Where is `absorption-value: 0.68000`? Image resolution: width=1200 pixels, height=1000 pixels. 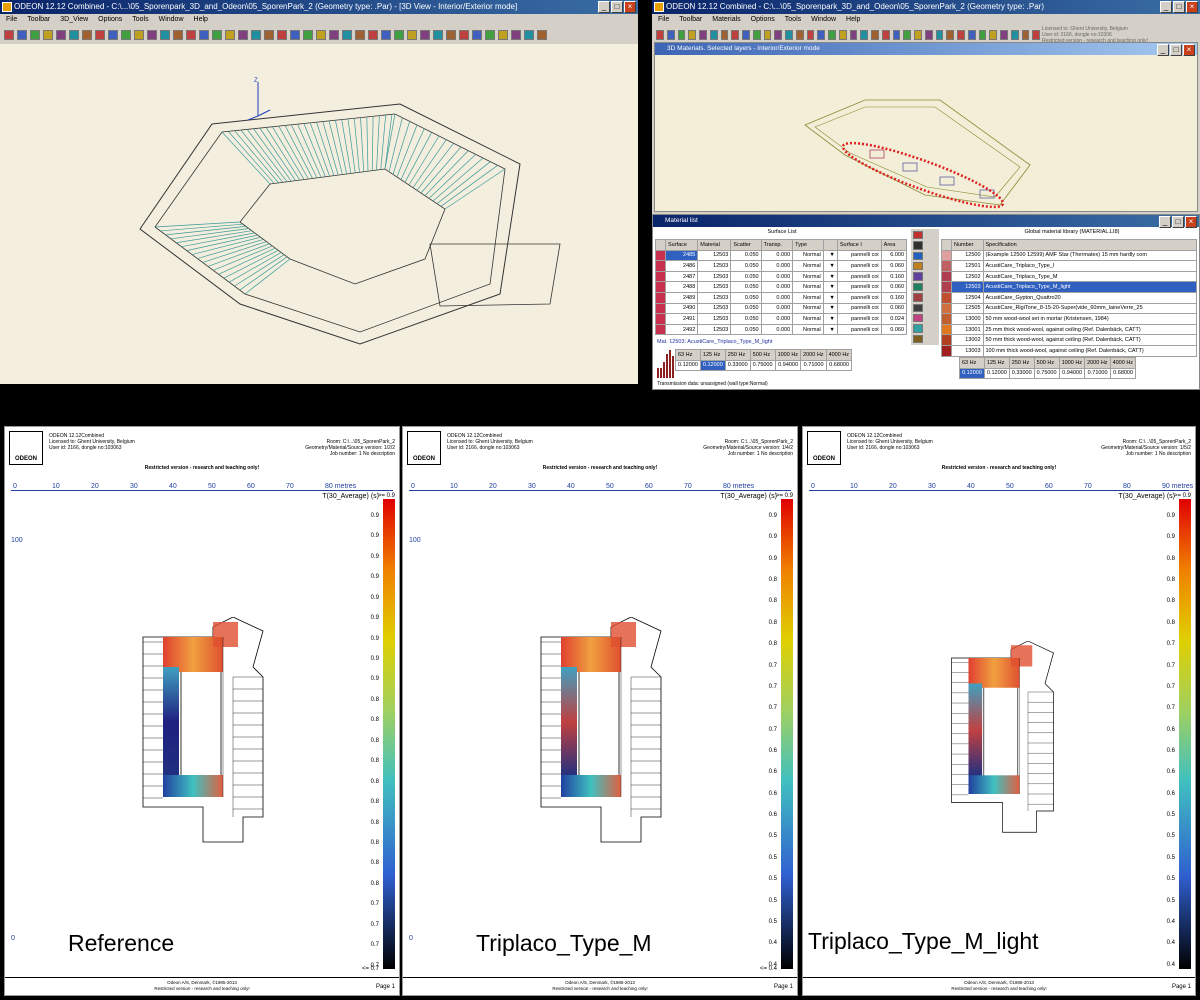 absorption-value: 0.68000 is located at coordinates (1123, 373).